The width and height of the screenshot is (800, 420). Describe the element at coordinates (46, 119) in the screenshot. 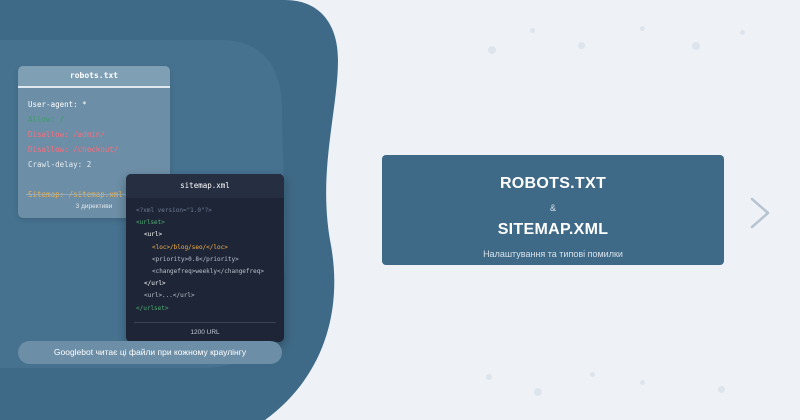

I see `robots-code-line: Allow: /` at that location.